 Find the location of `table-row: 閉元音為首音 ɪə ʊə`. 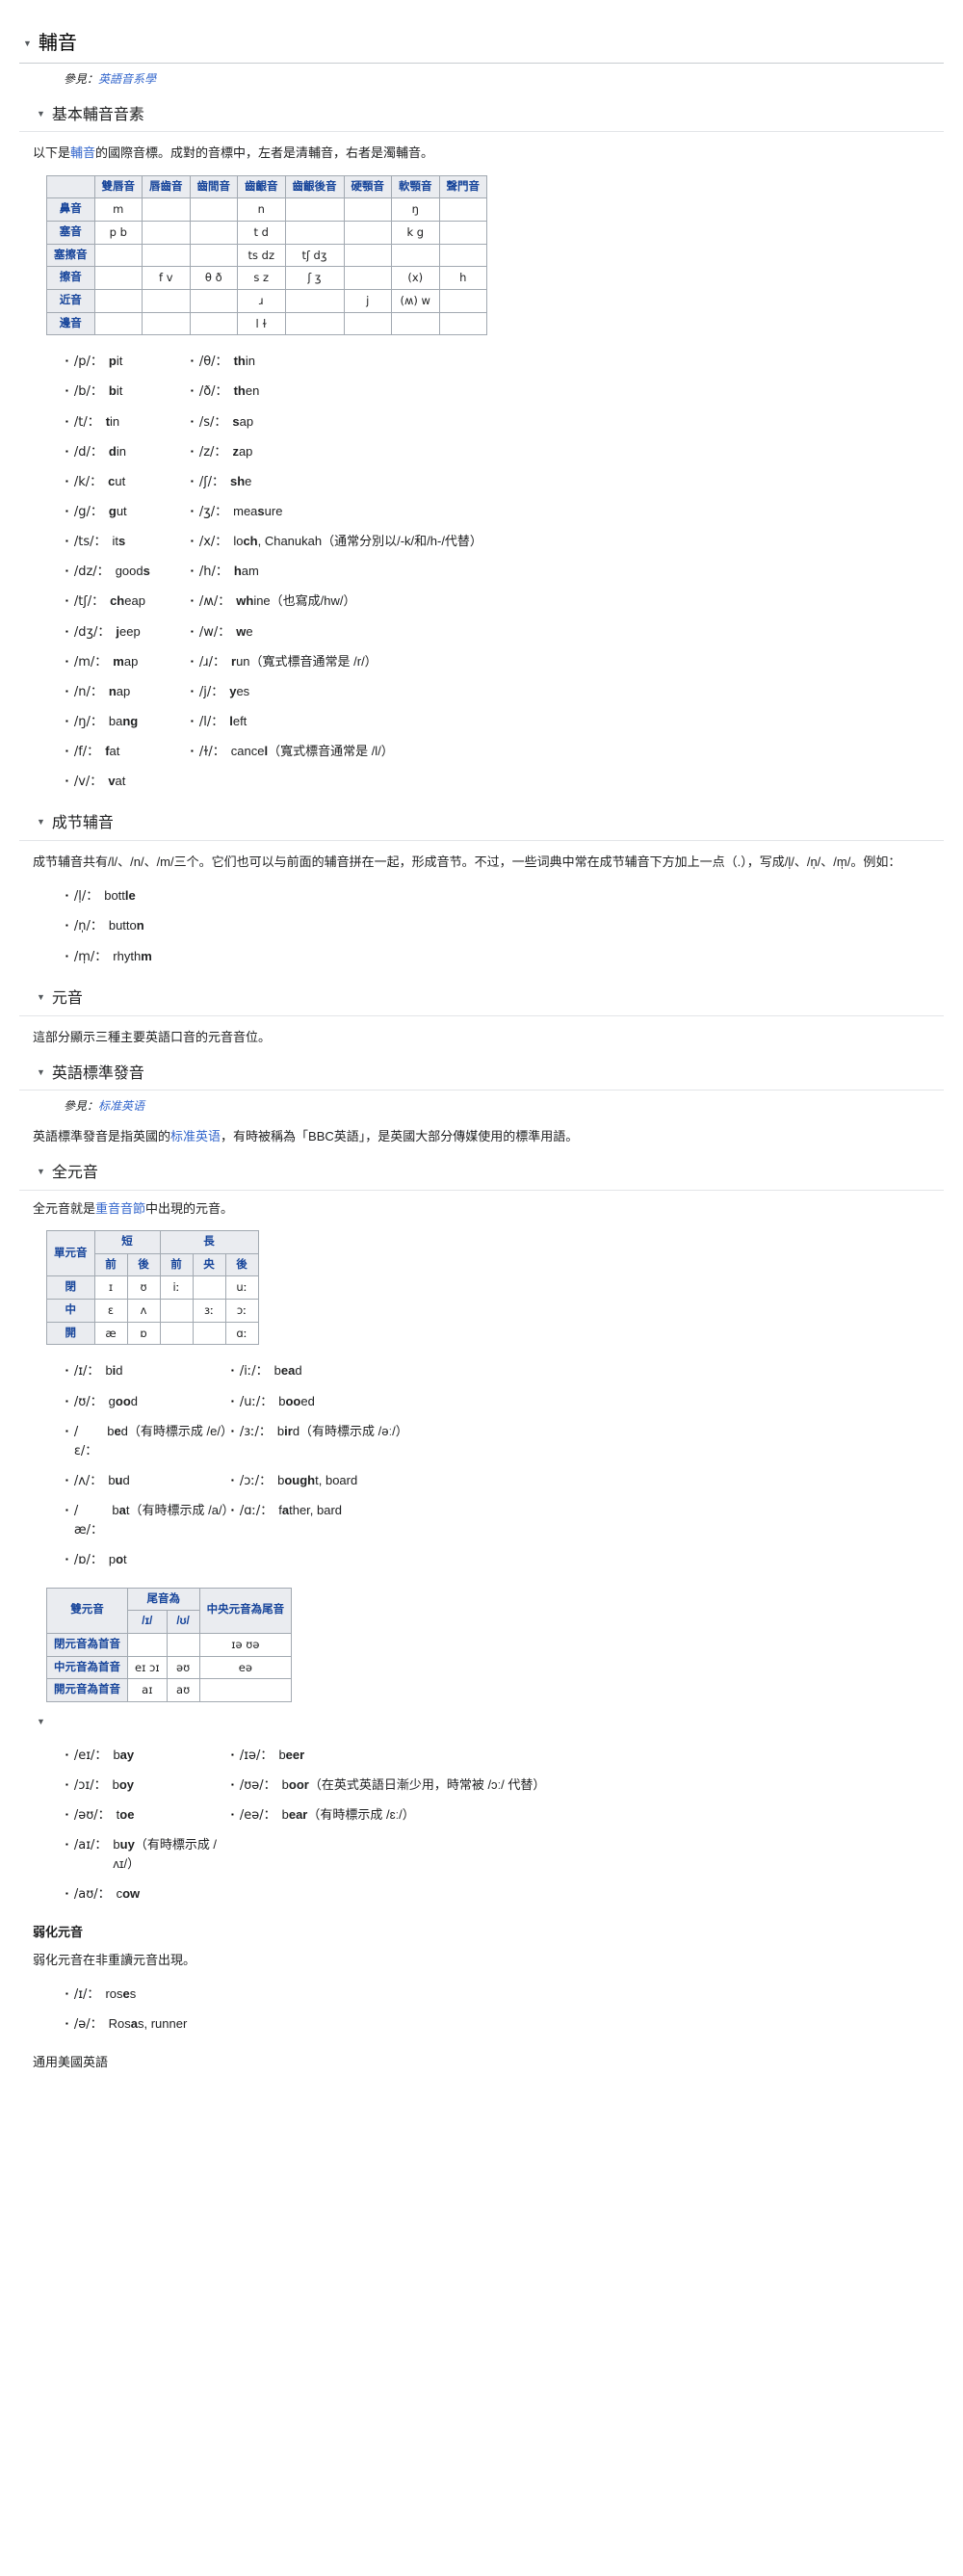

table-row: 閉元音為首音 ɪə ʊə is located at coordinates (169, 1644).